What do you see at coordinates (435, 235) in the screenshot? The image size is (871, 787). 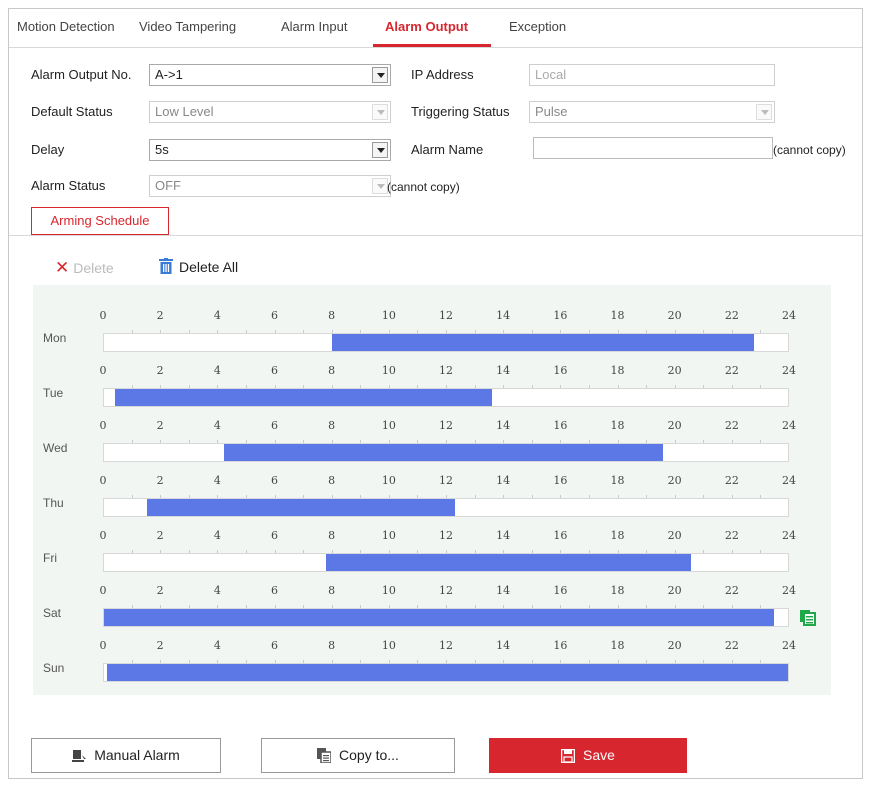 I see `section-divider` at bounding box center [435, 235].